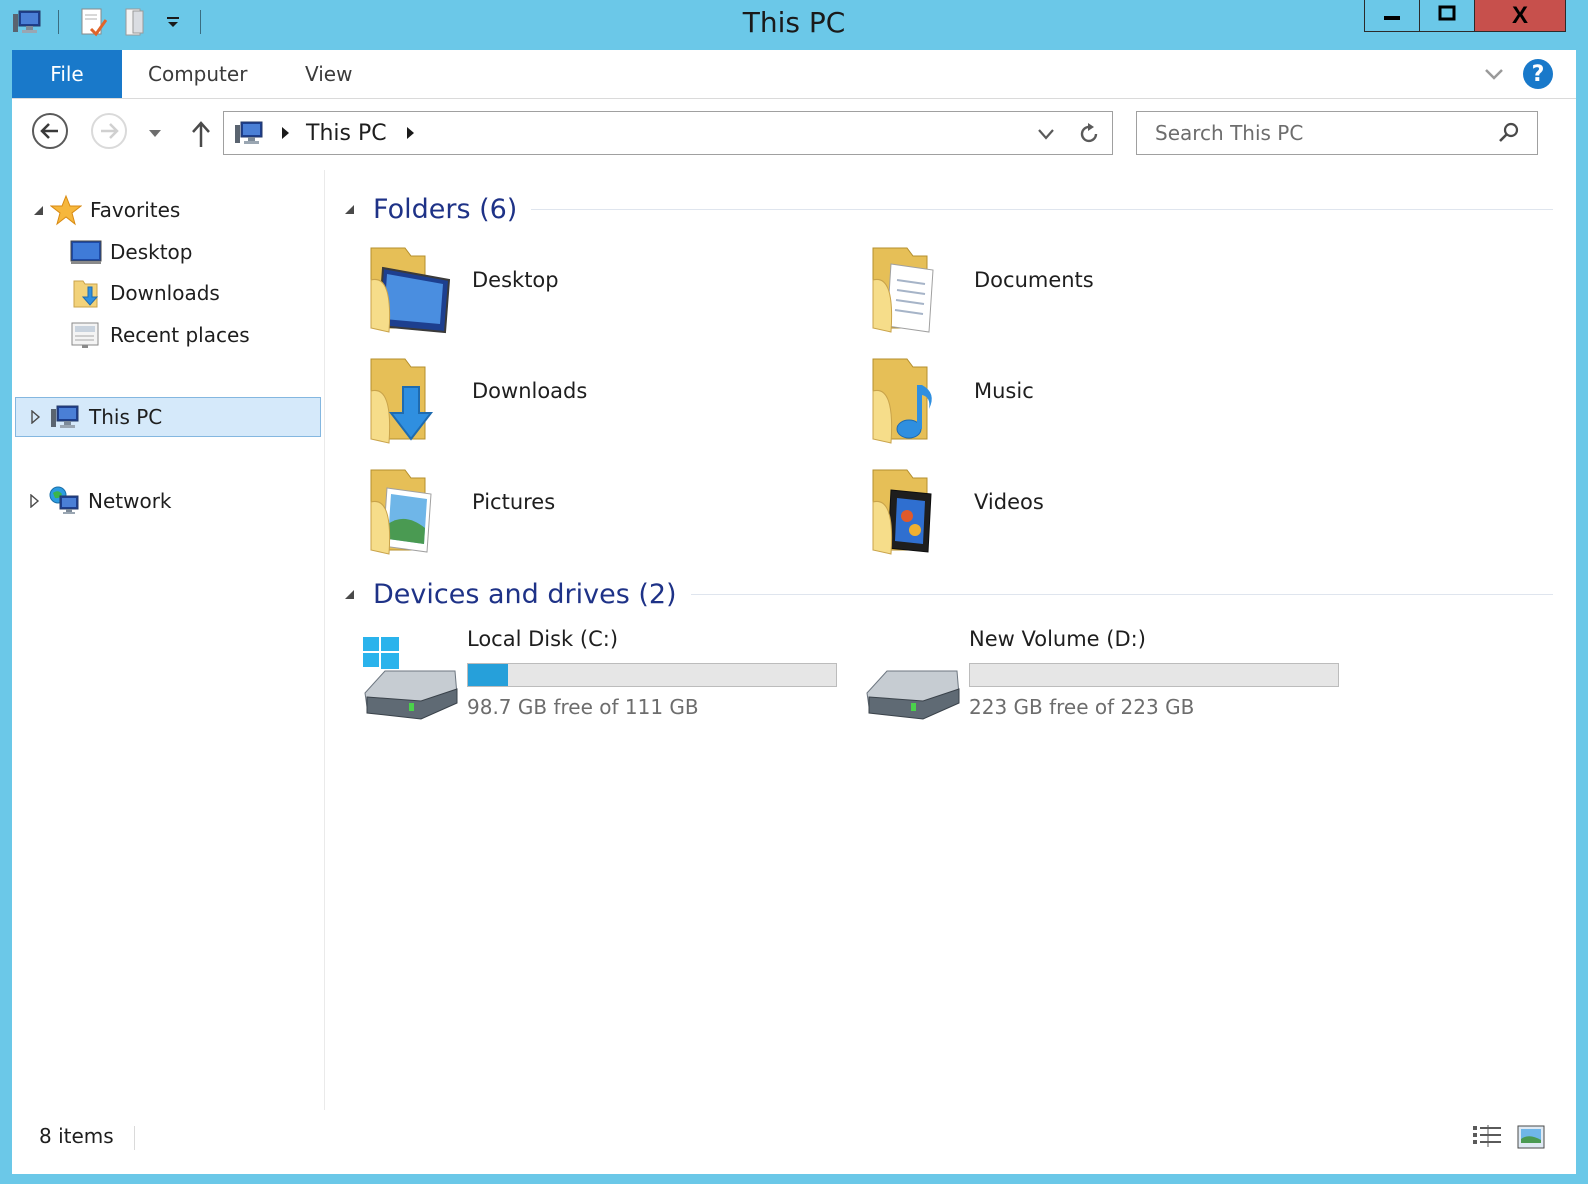 The height and width of the screenshot is (1184, 1588). I want to click on back-arrow-icon, so click(50, 133).